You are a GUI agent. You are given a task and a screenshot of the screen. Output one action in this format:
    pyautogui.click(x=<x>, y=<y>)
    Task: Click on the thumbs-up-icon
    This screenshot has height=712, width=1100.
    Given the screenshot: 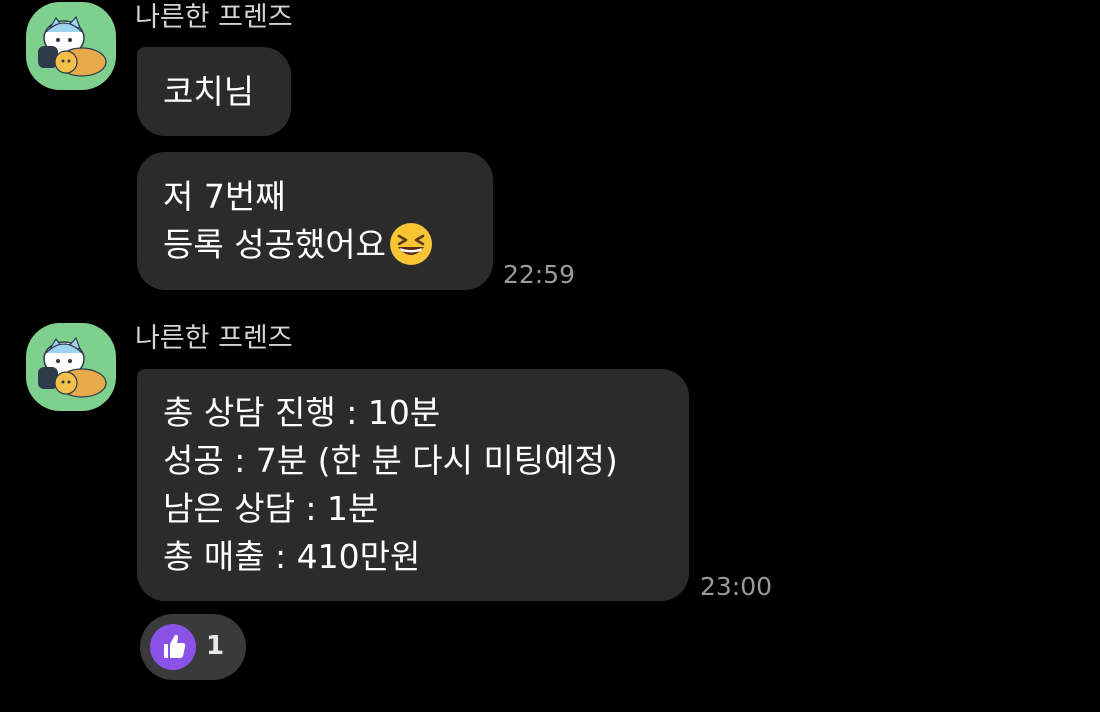 What is the action you would take?
    pyautogui.click(x=173, y=647)
    